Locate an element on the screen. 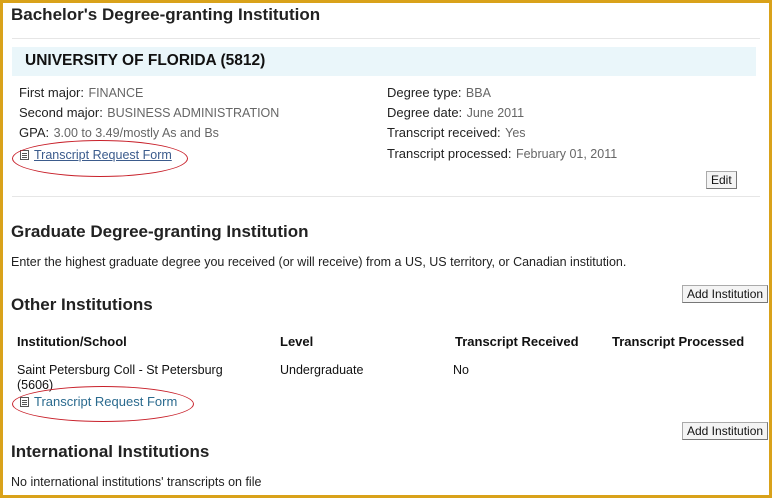  transcript-processed-value: February 01, 2011 is located at coordinates (566, 154).